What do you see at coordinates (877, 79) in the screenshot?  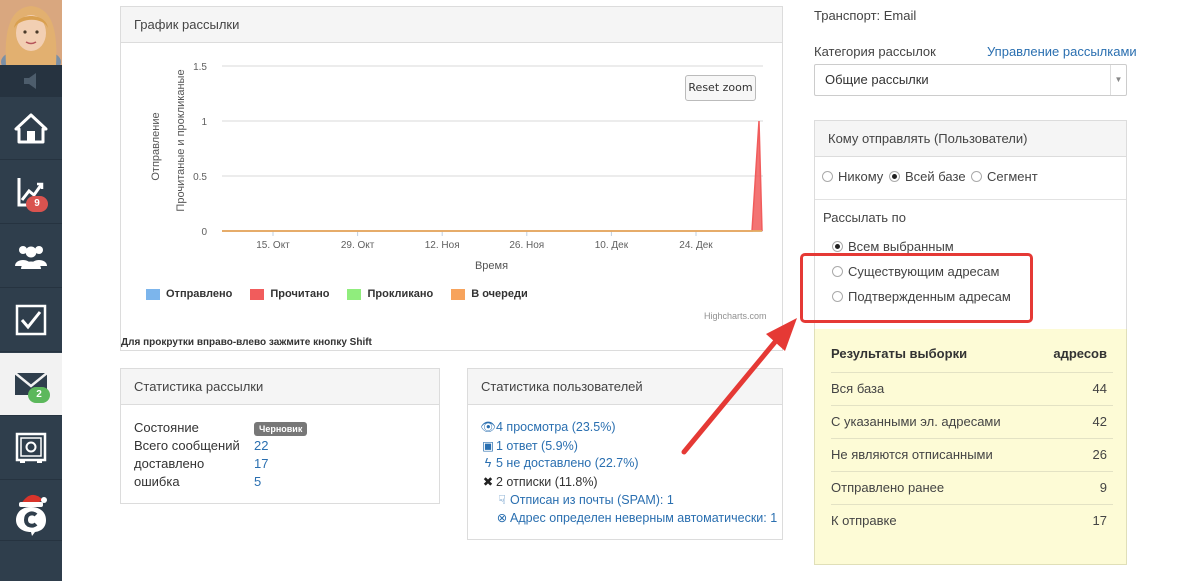 I see `category-select-value: Общие рассылки` at bounding box center [877, 79].